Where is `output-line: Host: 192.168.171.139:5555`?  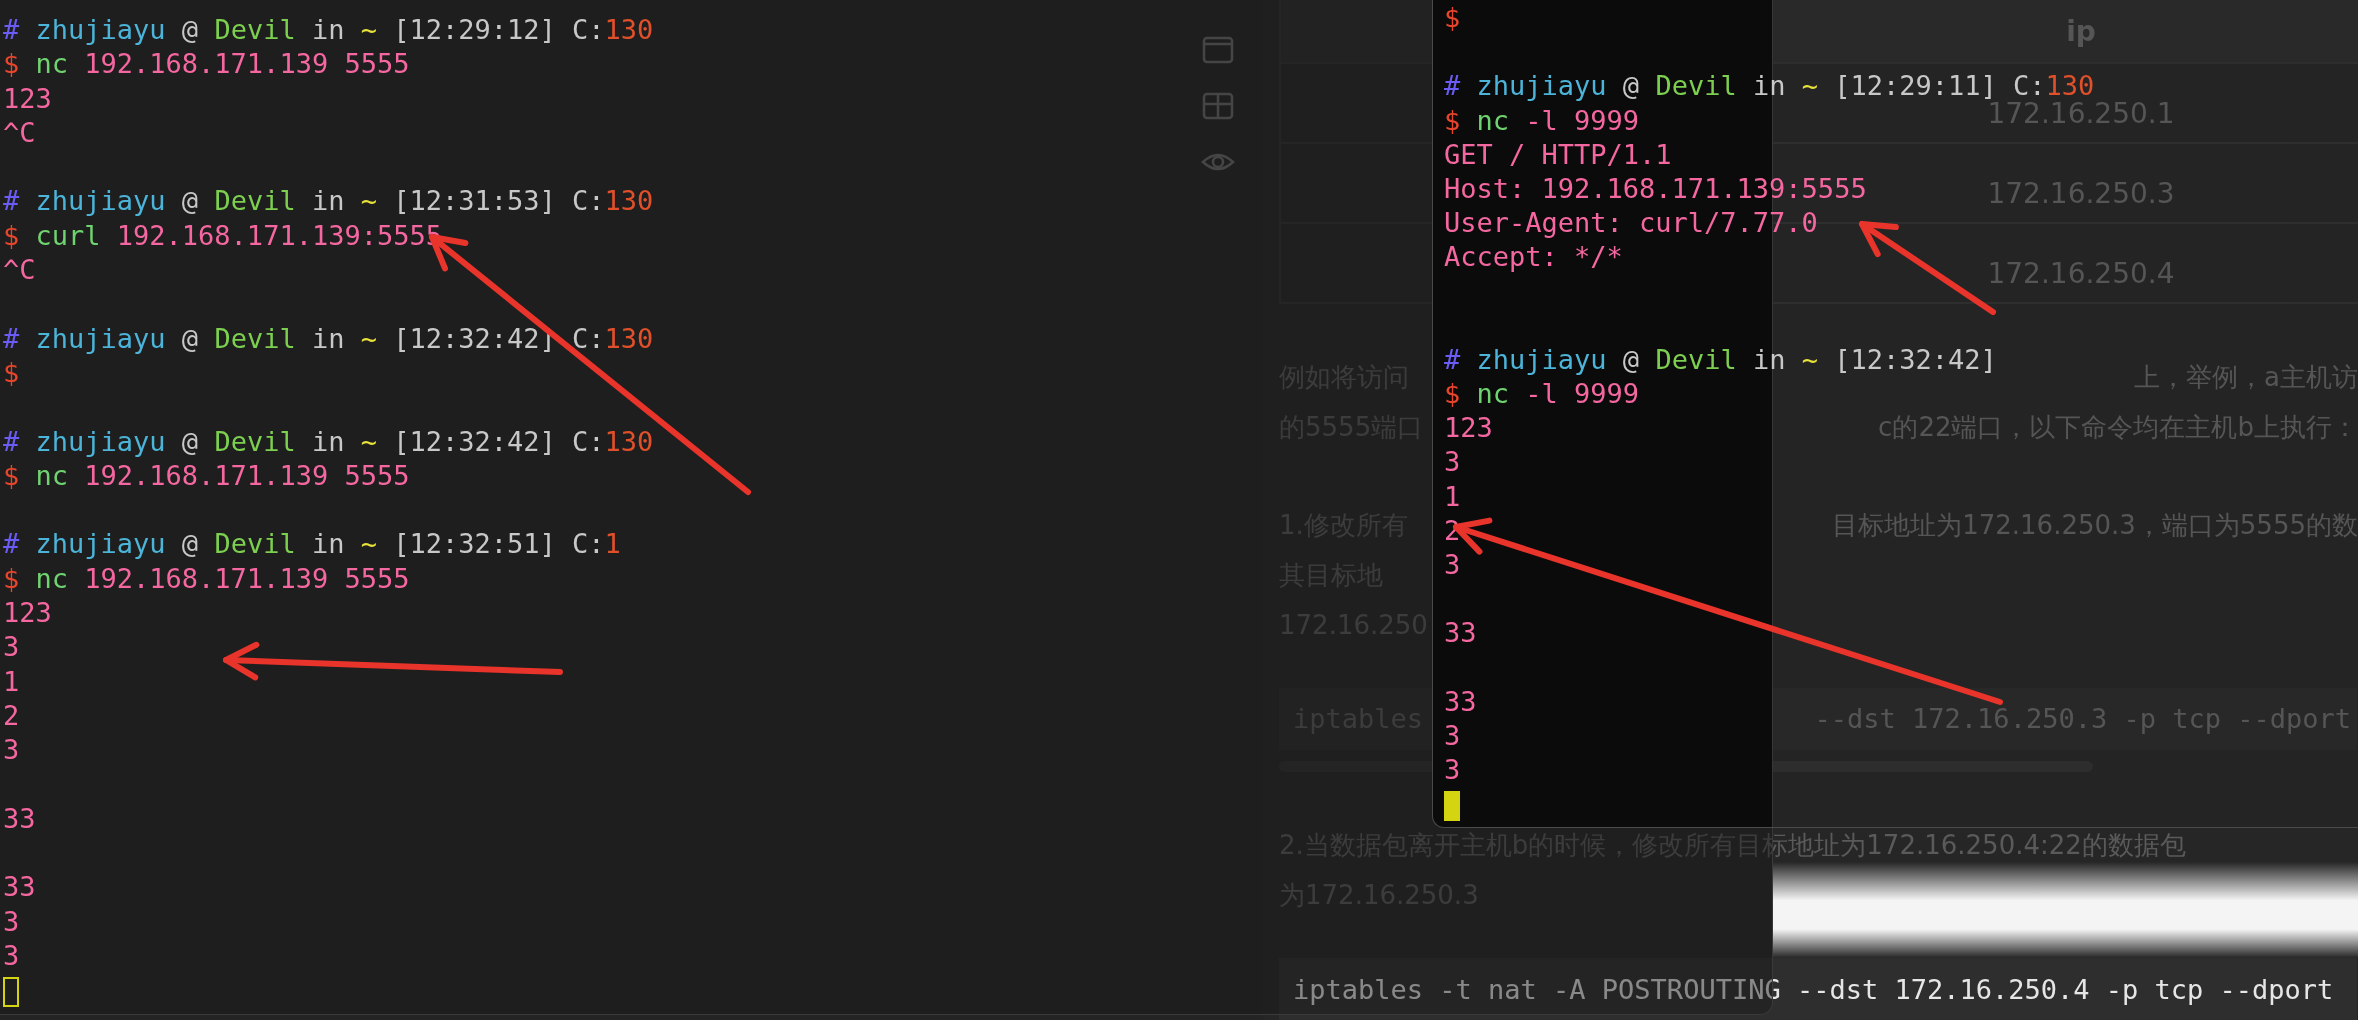 output-line: Host: 192.168.171.139:5555 is located at coordinates (1655, 188).